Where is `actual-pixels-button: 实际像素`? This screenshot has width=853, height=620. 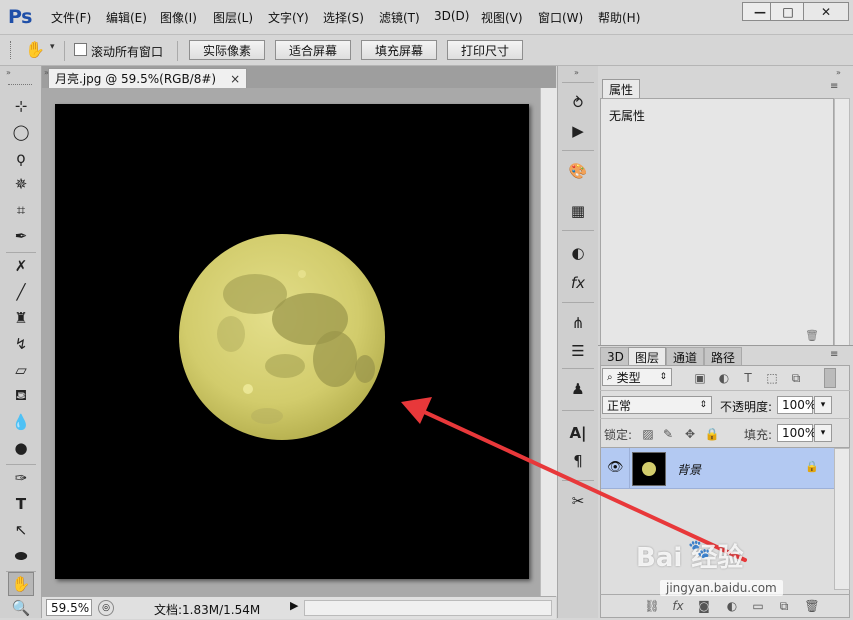 actual-pixels-button: 实际像素 is located at coordinates (227, 50).